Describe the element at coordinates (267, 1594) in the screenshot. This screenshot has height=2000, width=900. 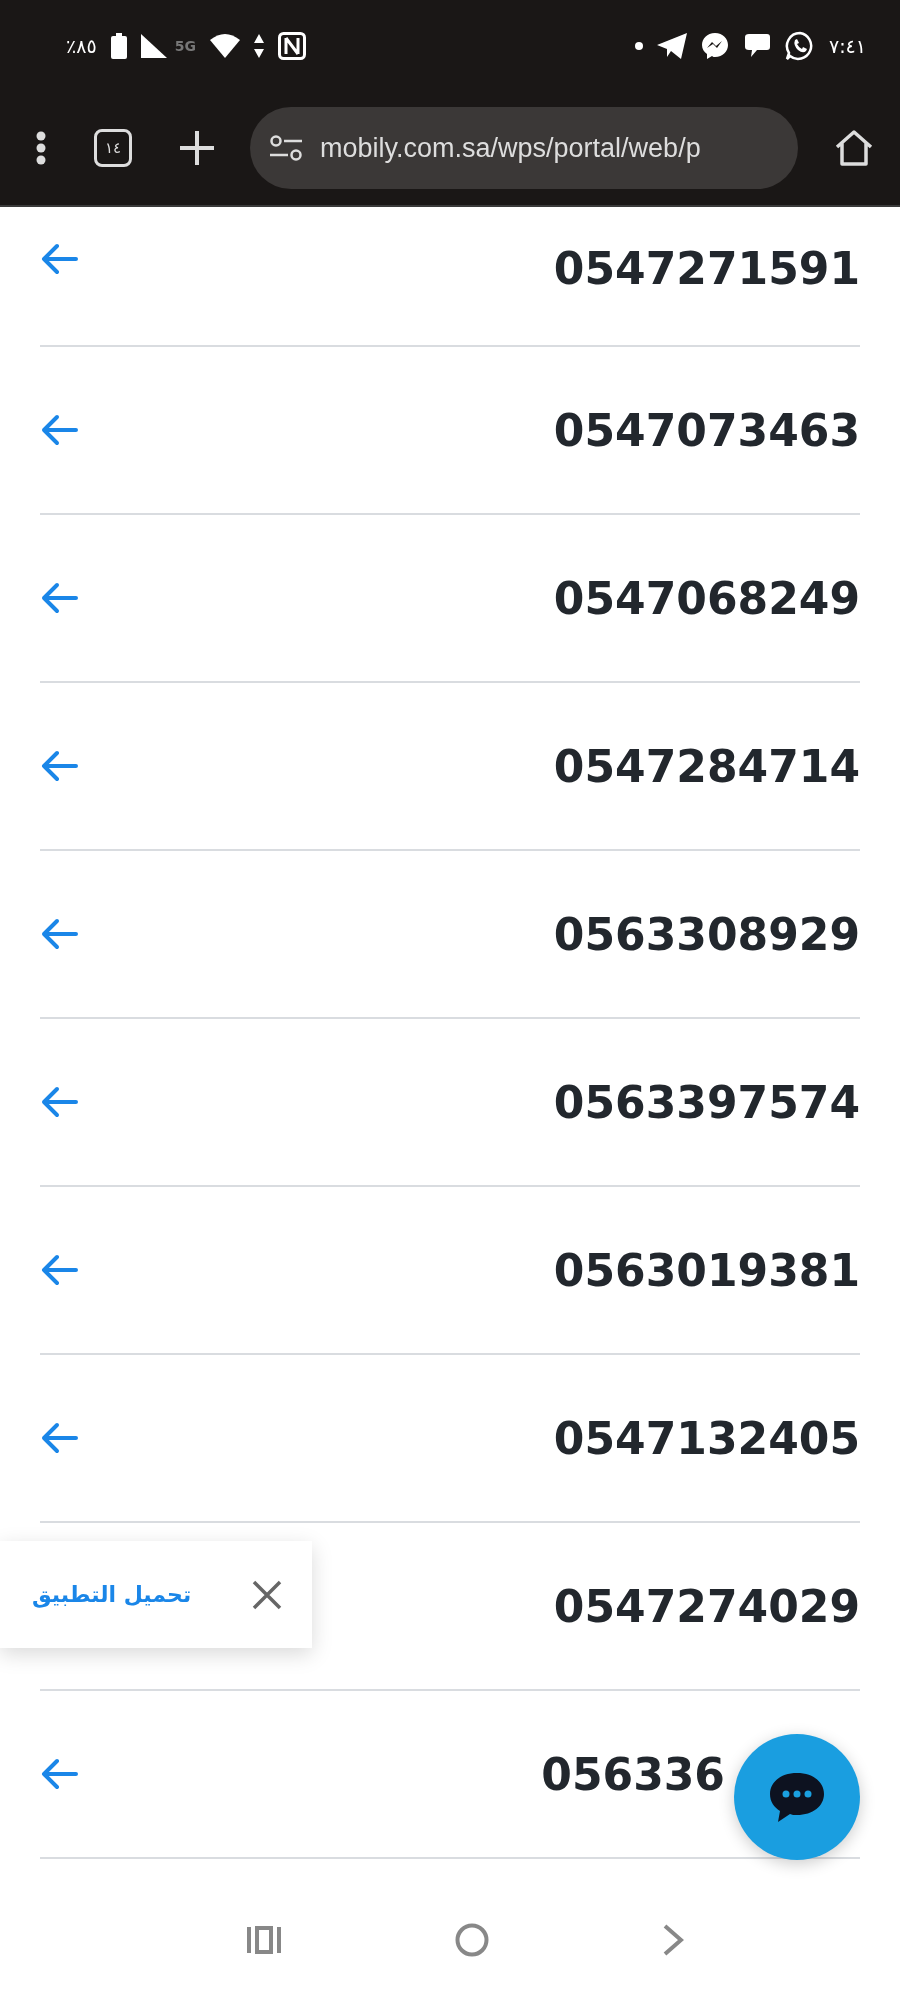
I see `close-icon` at that location.